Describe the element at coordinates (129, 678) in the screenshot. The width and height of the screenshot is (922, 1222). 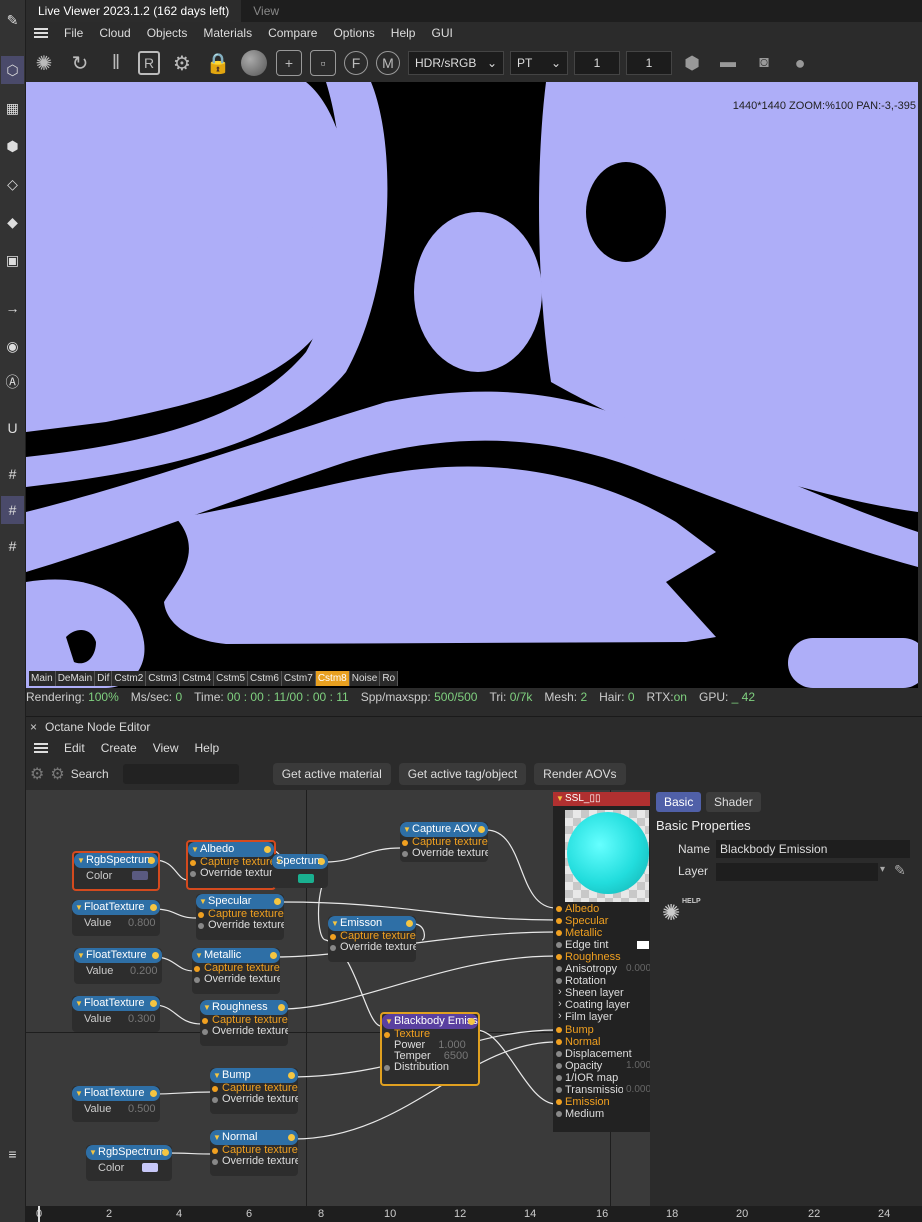
I see `aov-tab-cstm2: Cstm2` at that location.